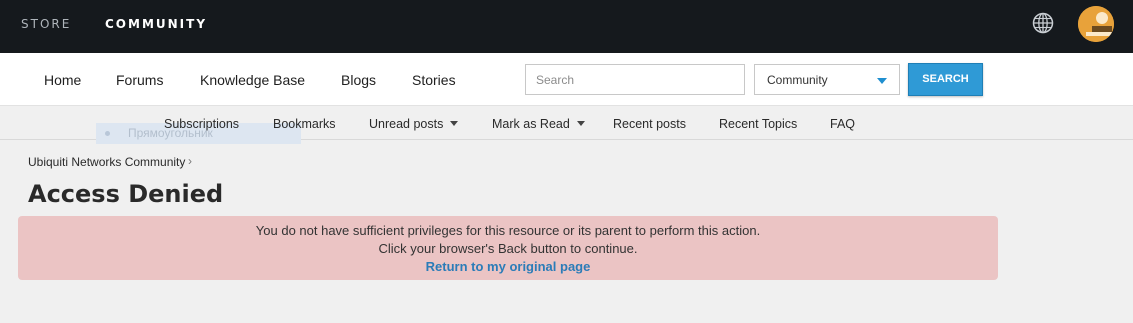 This screenshot has width=1133, height=323. What do you see at coordinates (46, 24) in the screenshot?
I see `topnav-store: STORE` at bounding box center [46, 24].